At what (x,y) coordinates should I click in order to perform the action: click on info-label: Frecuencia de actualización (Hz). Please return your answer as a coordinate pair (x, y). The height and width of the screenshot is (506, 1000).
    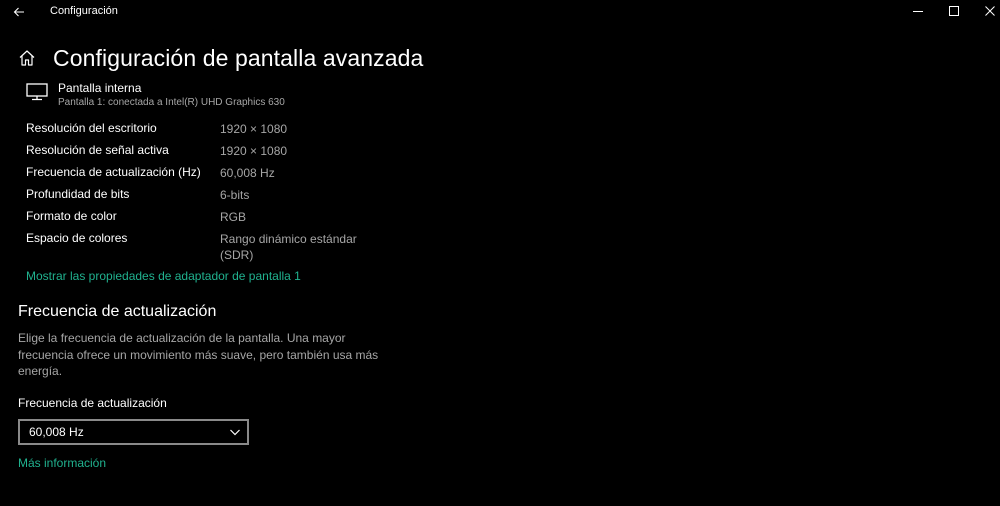
    Looking at the image, I should click on (113, 172).